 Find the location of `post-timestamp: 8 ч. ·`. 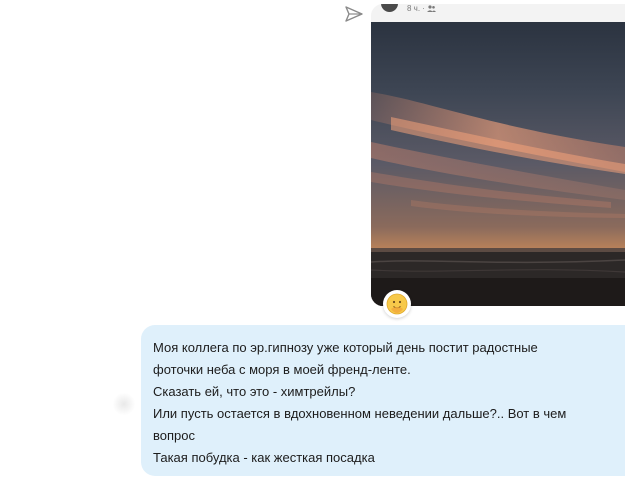

post-timestamp: 8 ч. · is located at coordinates (416, 8).